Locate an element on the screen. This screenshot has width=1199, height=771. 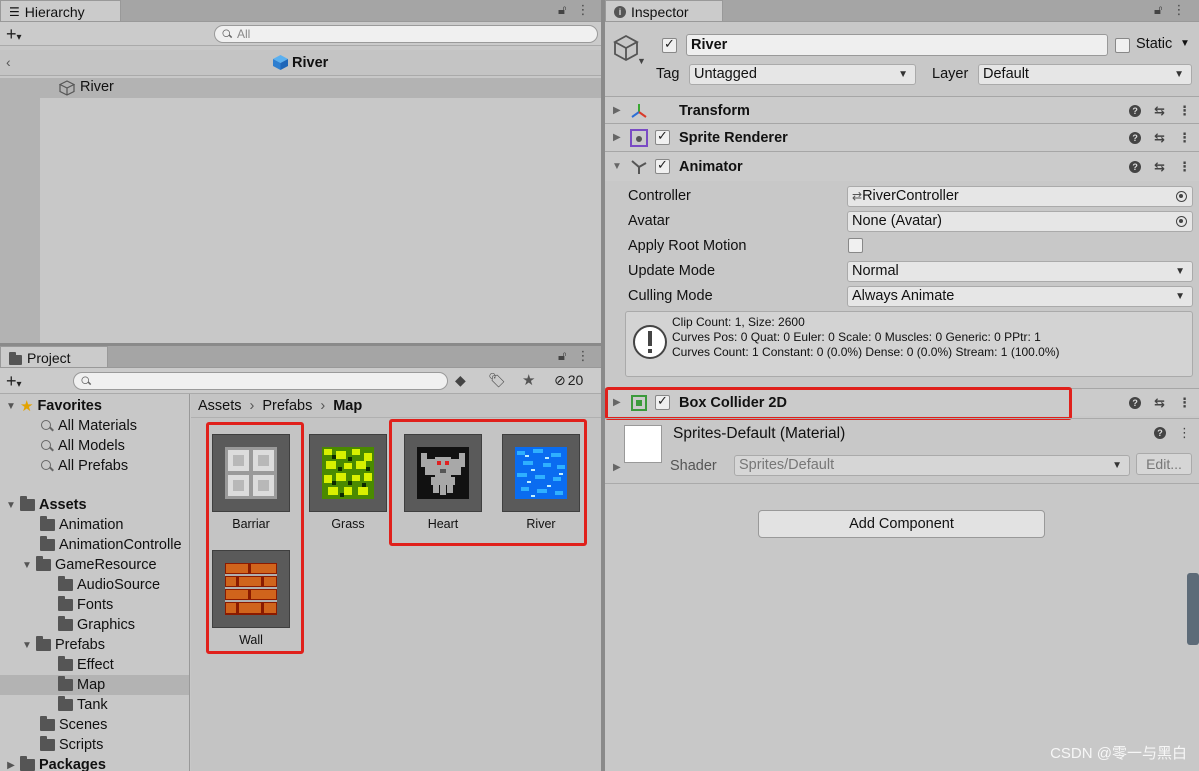
static-dropdown-arrow-icon: ▼ is located at coordinates (1185, 43).